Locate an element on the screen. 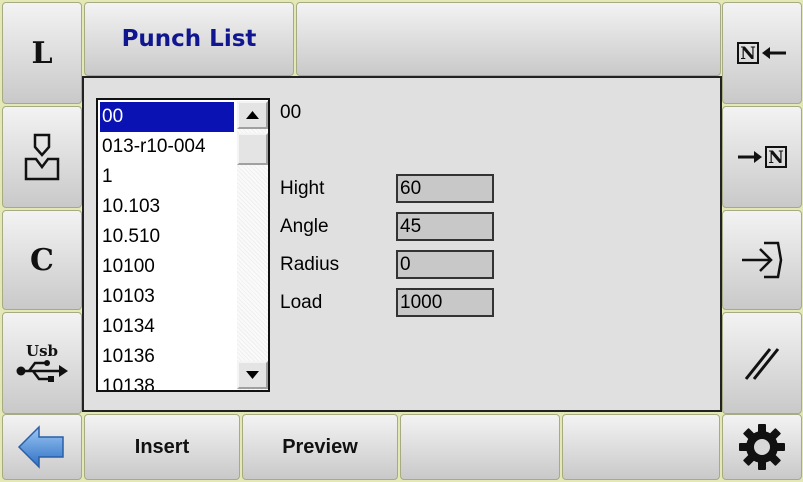 Image resolution: width=803 pixels, height=482 pixels. usb-label: Usb is located at coordinates (41, 351).